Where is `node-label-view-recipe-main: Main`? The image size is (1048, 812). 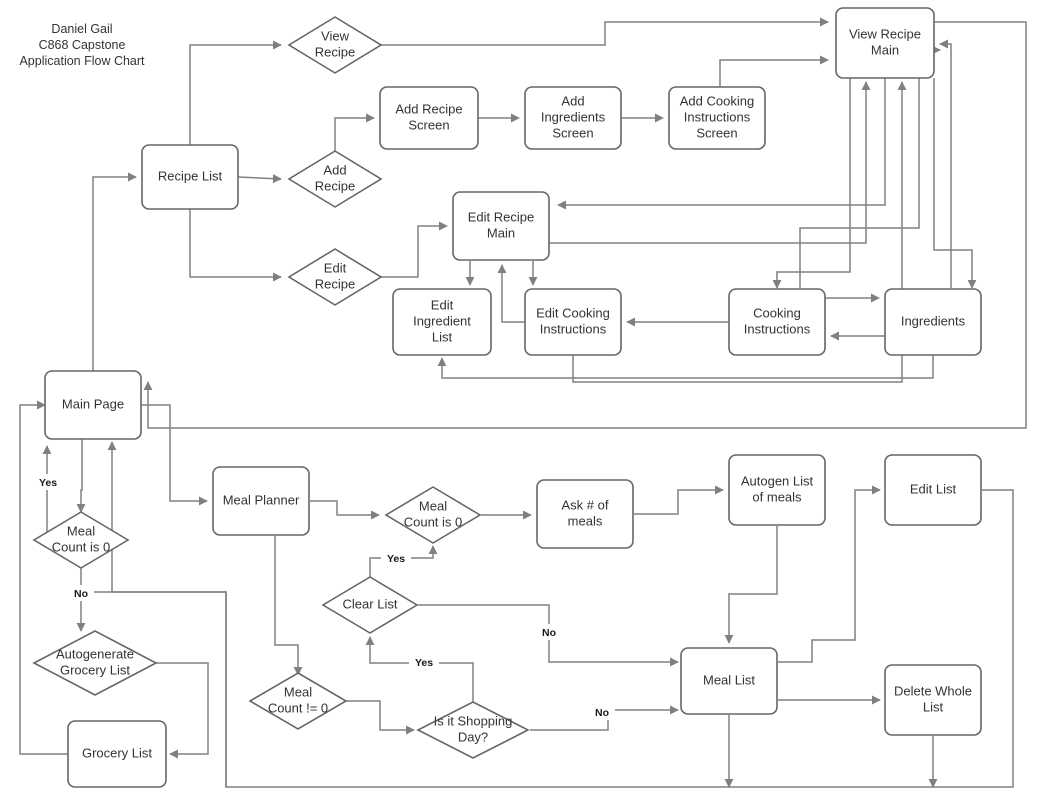 node-label-view-recipe-main: Main is located at coordinates (885, 49).